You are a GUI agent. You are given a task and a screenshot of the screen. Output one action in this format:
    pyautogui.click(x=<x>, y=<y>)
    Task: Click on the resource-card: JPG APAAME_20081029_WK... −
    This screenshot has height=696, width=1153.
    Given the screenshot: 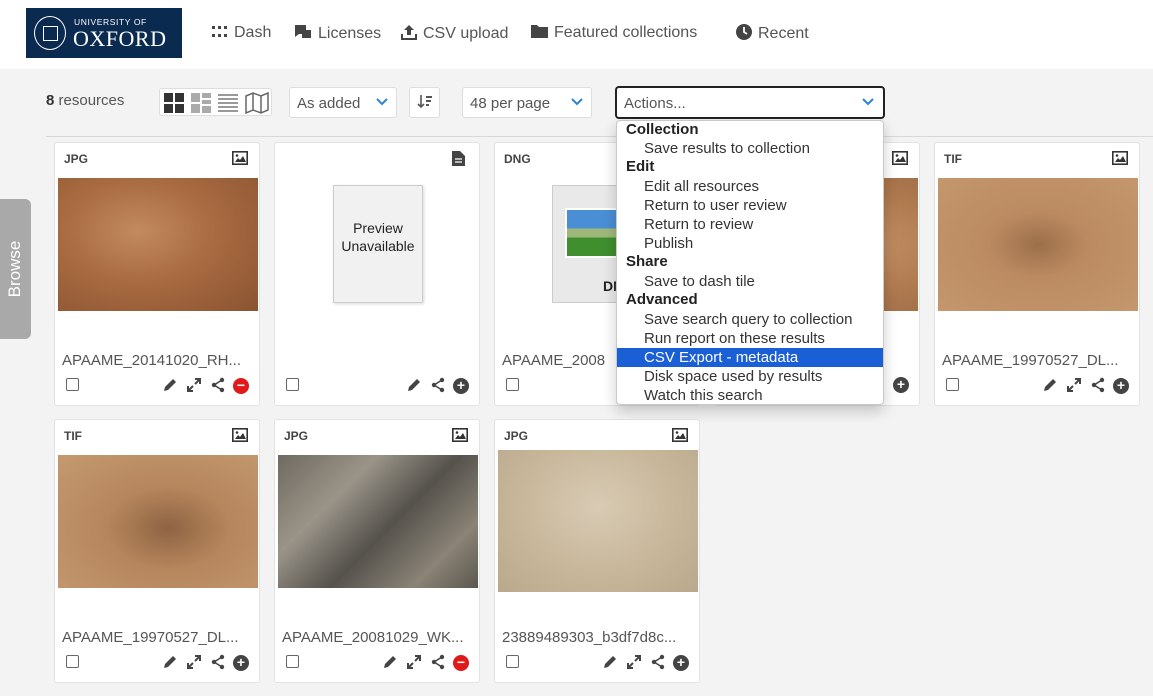 What is the action you would take?
    pyautogui.click(x=377, y=551)
    